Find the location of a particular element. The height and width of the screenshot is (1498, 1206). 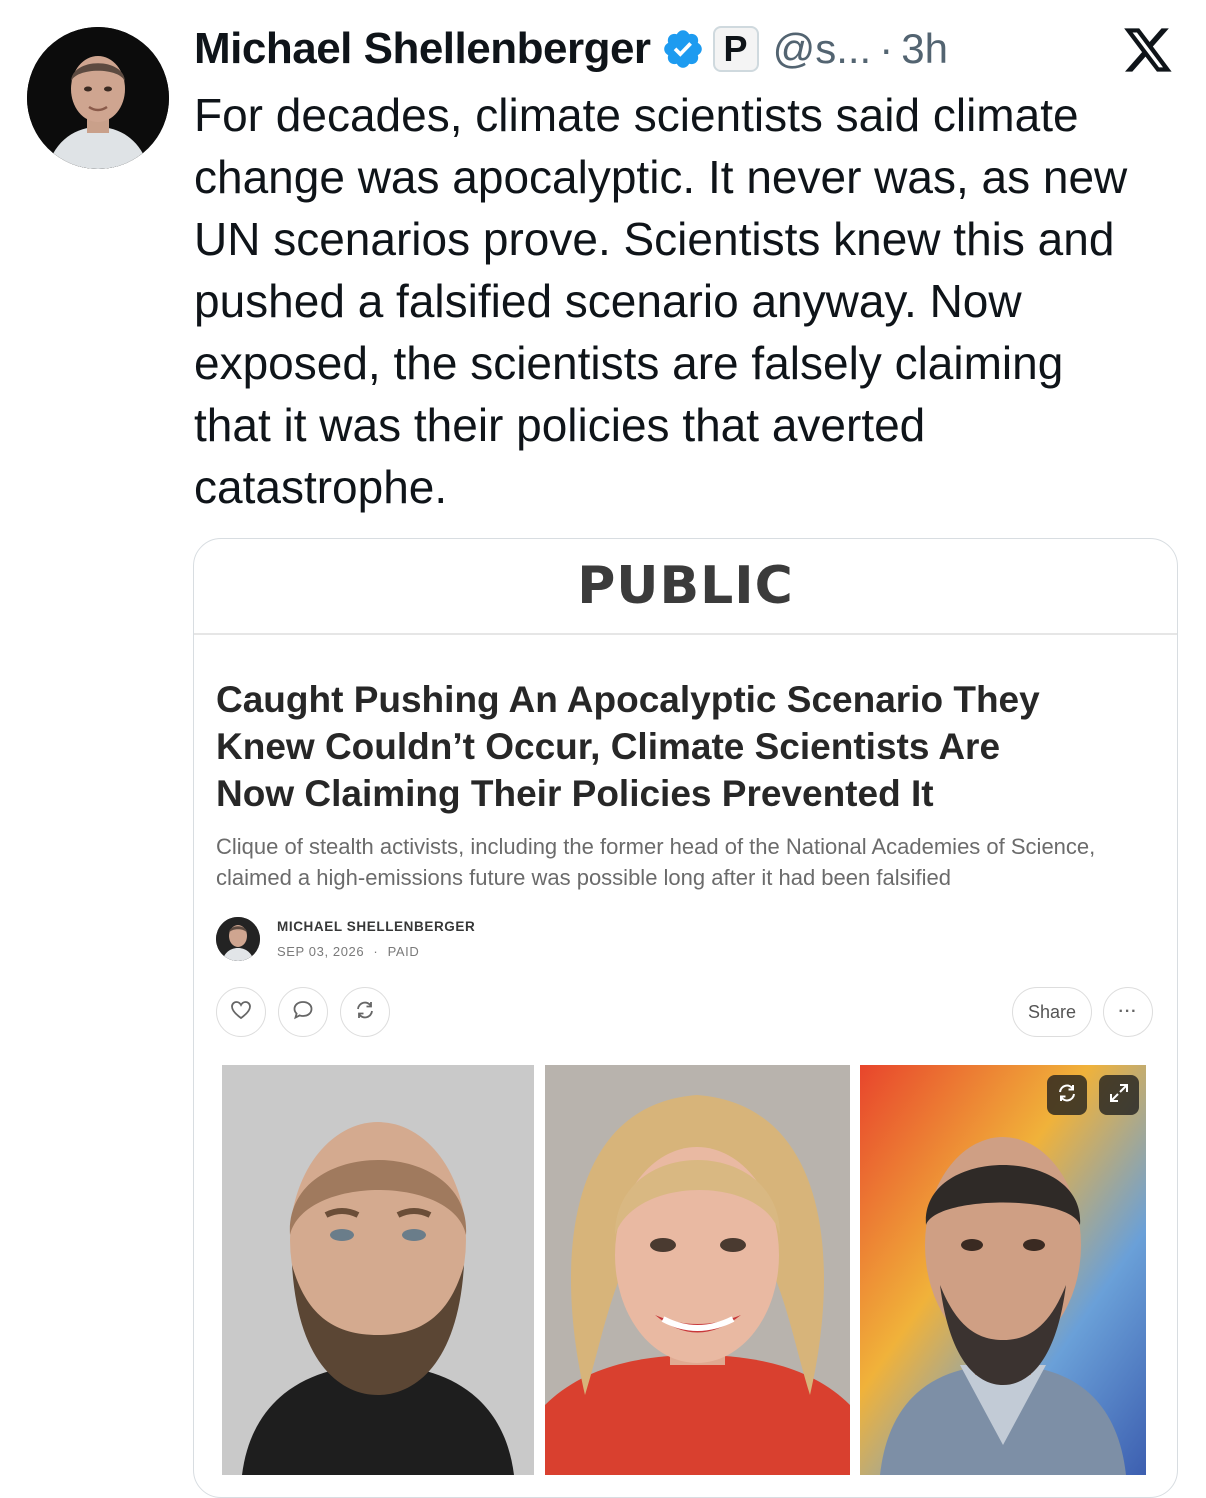

byline-meta: SEP 03, 2026 · PAID is located at coordinates (348, 951).